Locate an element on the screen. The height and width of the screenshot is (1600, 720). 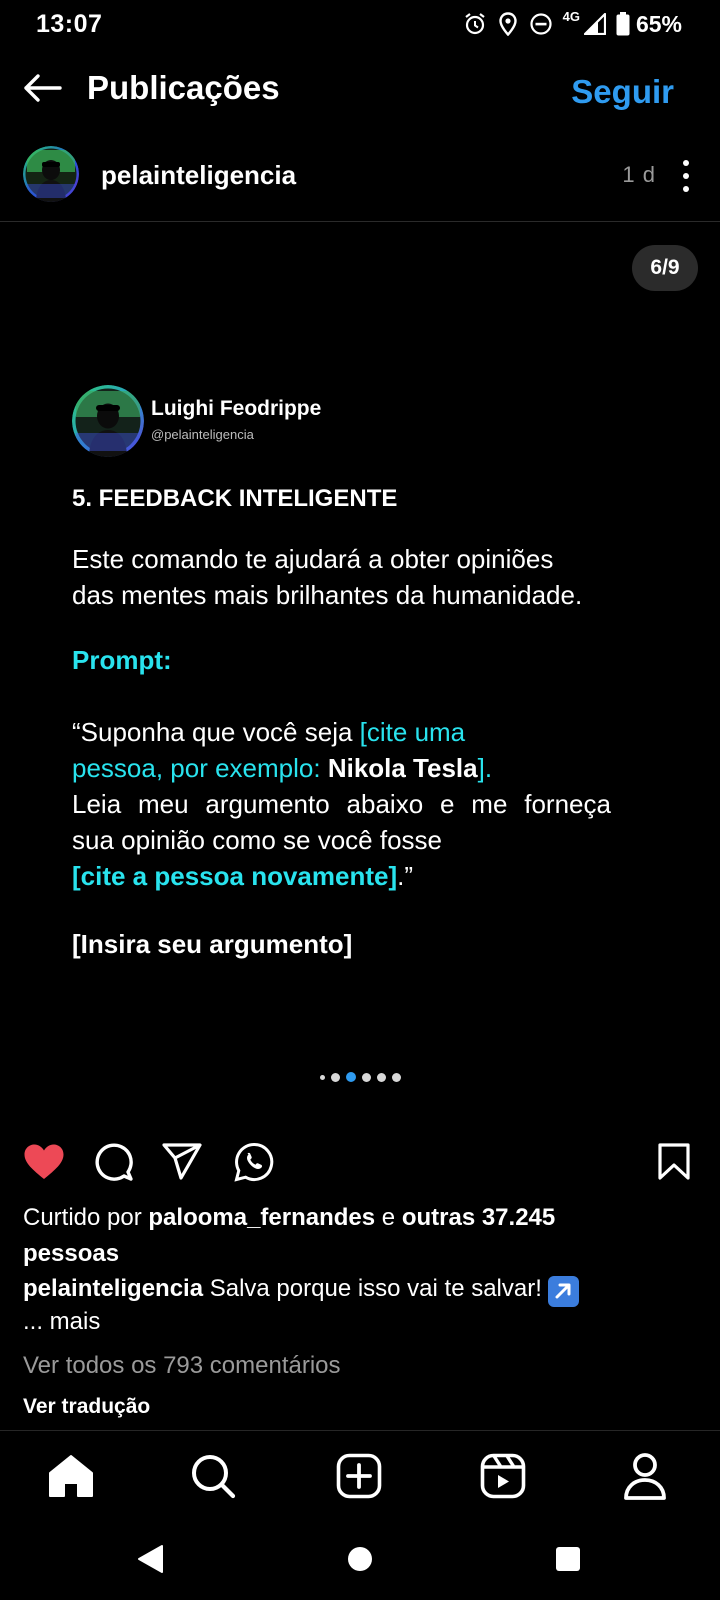
prompt-word: e is located at coordinates (447, 804).